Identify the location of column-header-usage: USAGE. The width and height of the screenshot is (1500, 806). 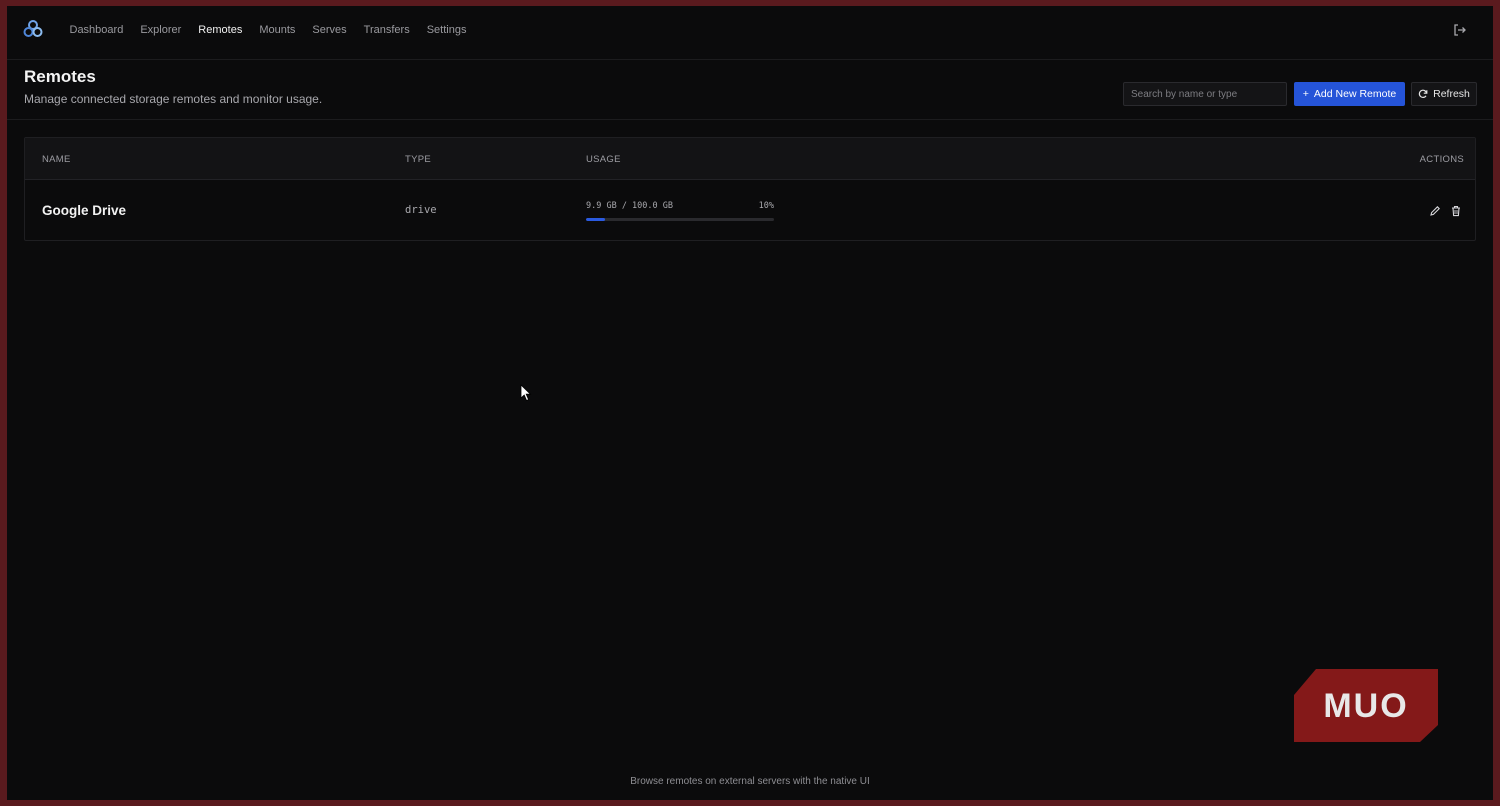
(603, 159).